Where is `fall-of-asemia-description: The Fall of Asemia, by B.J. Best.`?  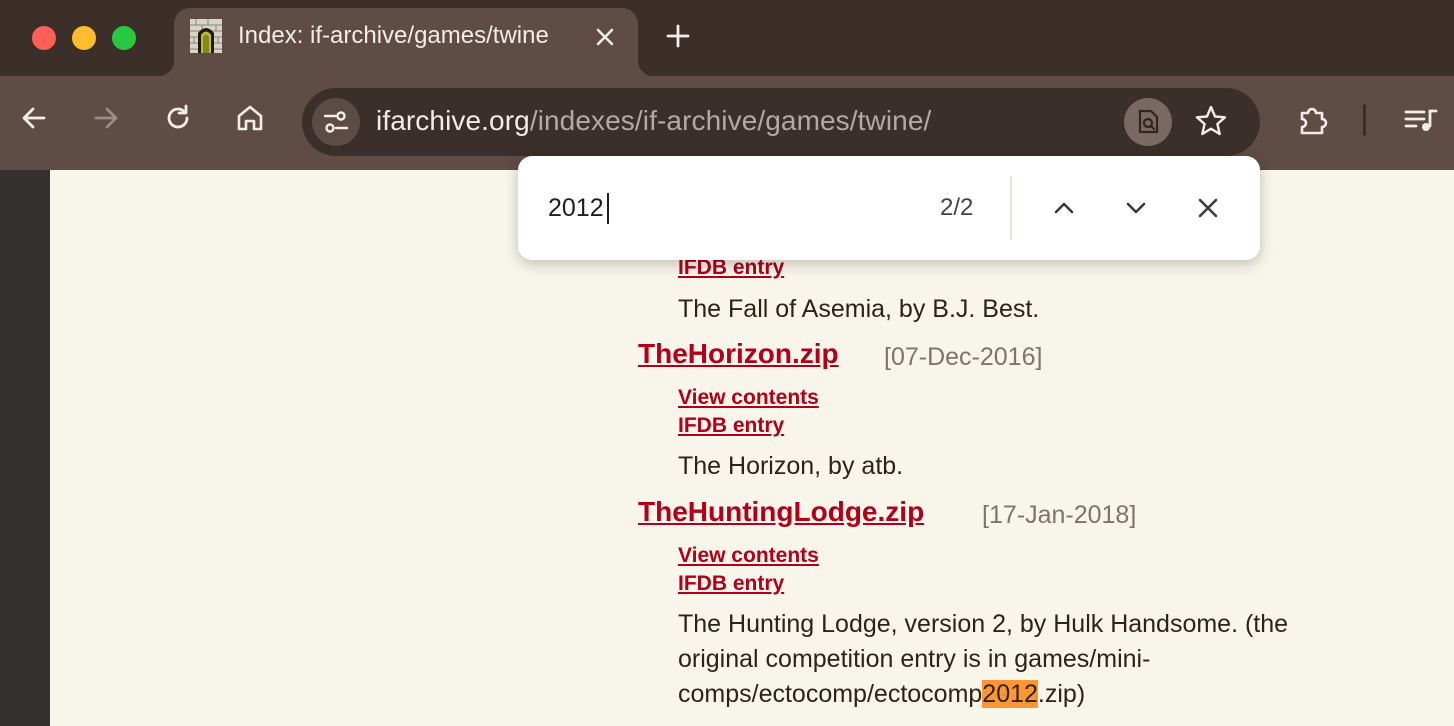 fall-of-asemia-description: The Fall of Asemia, by B.J. Best. is located at coordinates (859, 309).